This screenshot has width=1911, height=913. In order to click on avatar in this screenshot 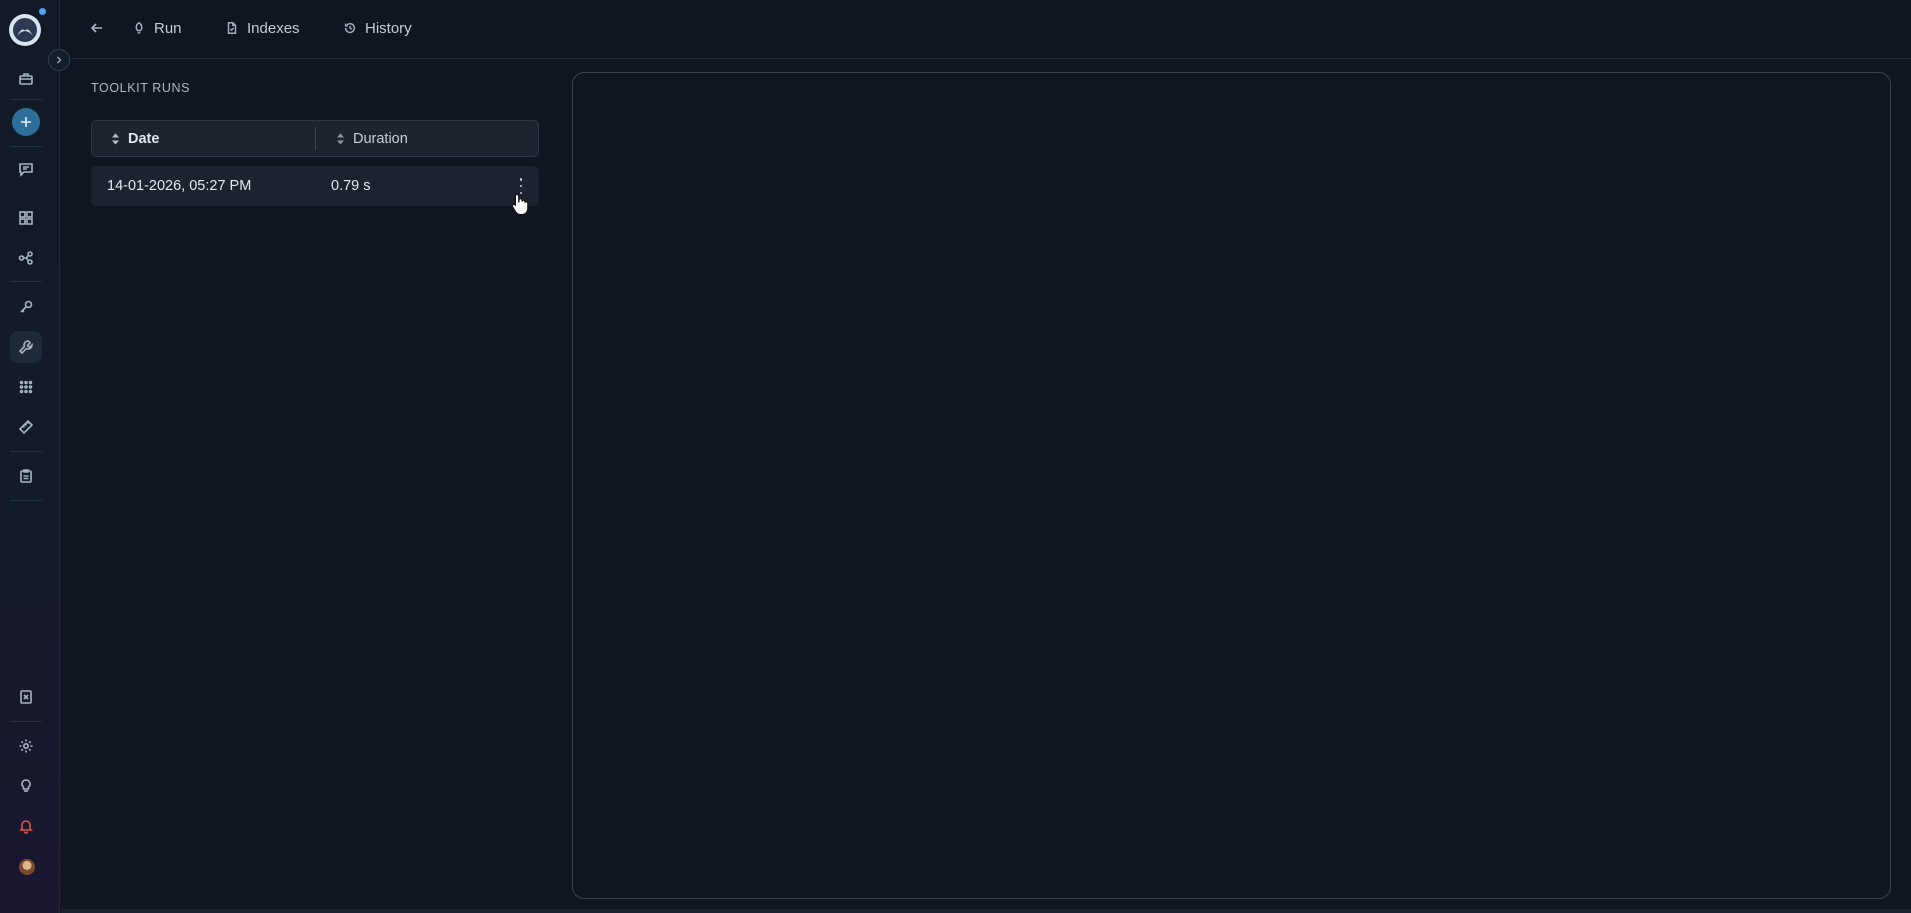, I will do `click(27, 867)`.